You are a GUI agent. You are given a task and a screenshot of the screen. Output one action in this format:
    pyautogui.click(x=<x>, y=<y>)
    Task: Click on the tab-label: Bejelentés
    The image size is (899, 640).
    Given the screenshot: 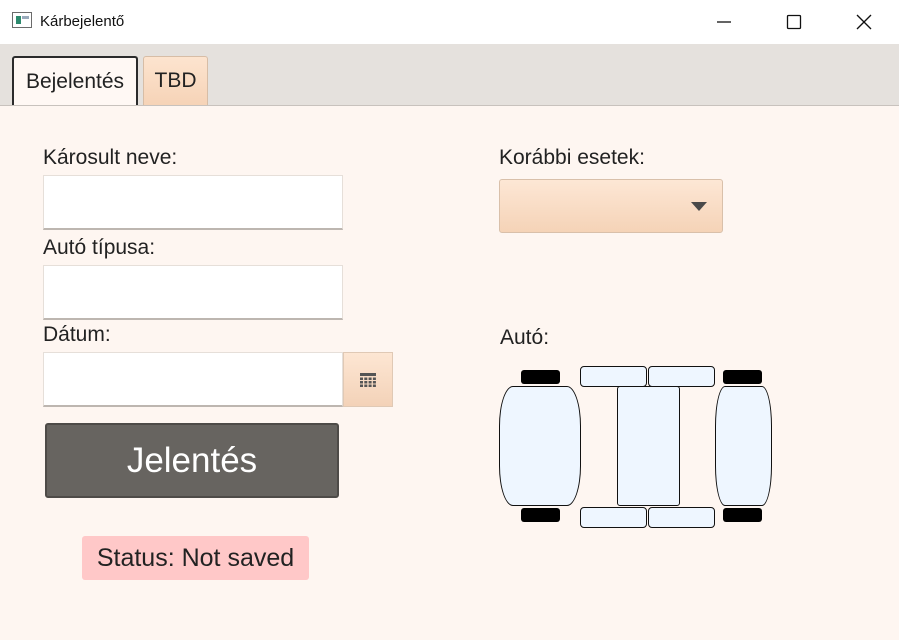 What is the action you would take?
    pyautogui.click(x=75, y=81)
    